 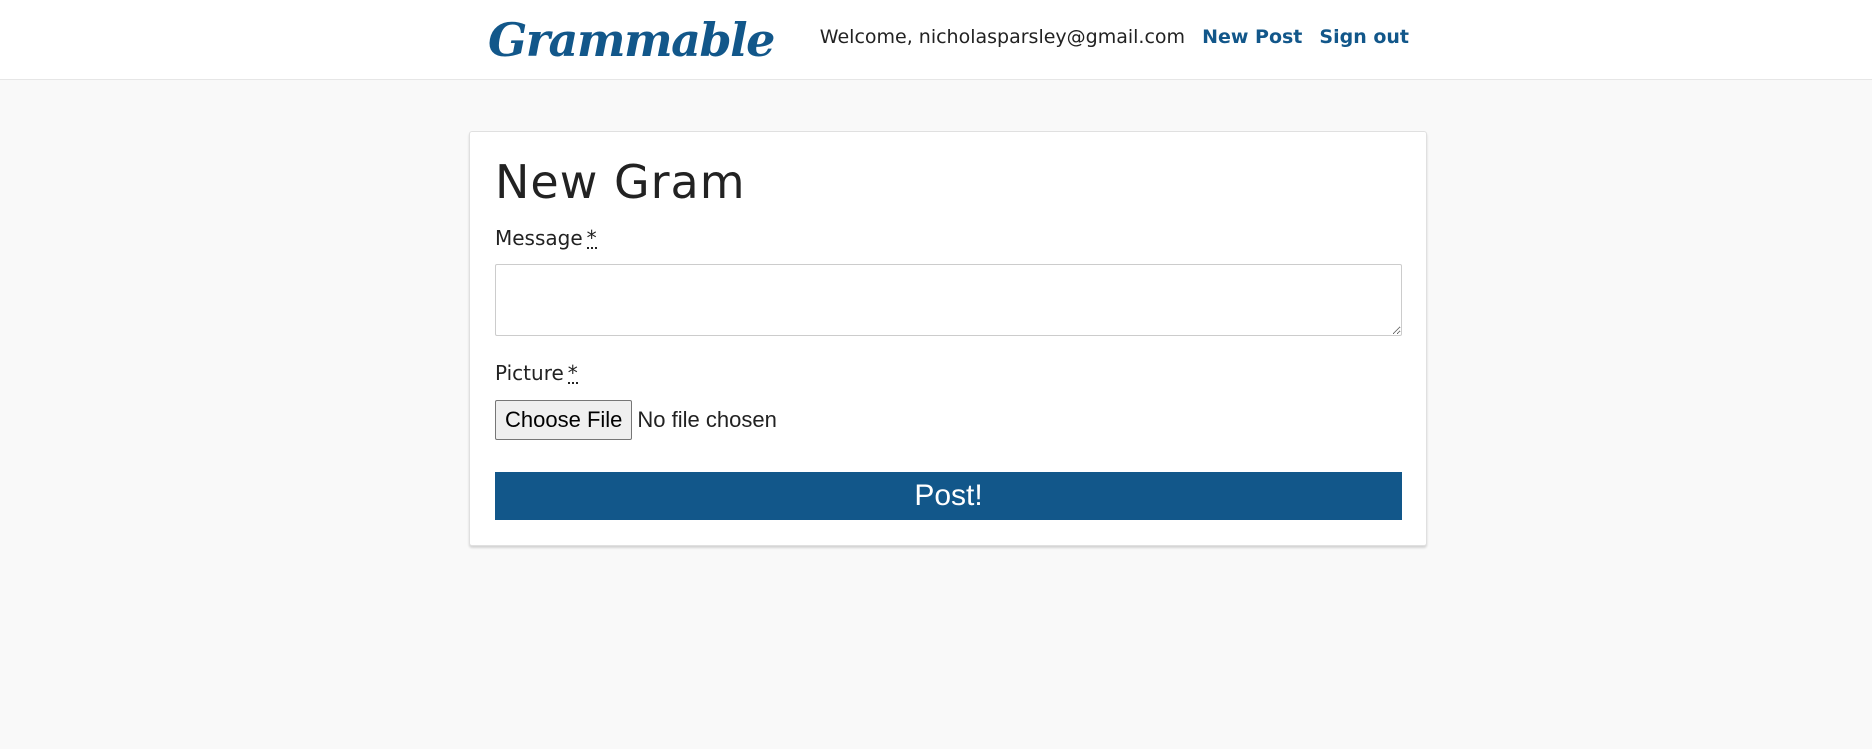 I want to click on welcome-text: Welcome, nicholasparsley@gmail.com, so click(x=1002, y=37).